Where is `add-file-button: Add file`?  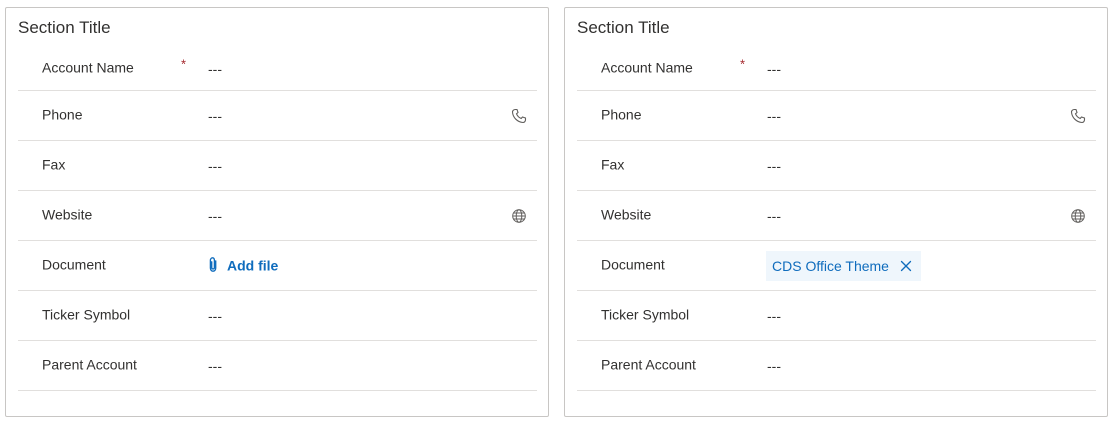
add-file-button: Add file is located at coordinates (243, 265).